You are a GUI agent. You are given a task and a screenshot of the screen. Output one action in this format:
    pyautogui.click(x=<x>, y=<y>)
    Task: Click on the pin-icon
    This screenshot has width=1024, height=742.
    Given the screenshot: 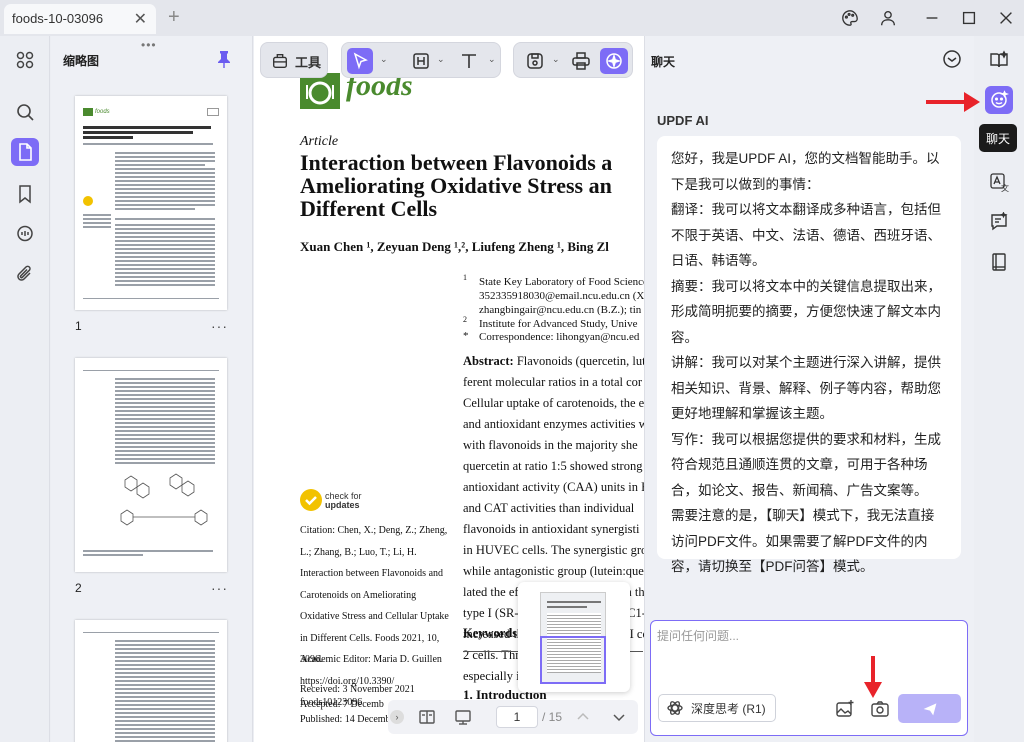 What is the action you would take?
    pyautogui.click(x=224, y=59)
    